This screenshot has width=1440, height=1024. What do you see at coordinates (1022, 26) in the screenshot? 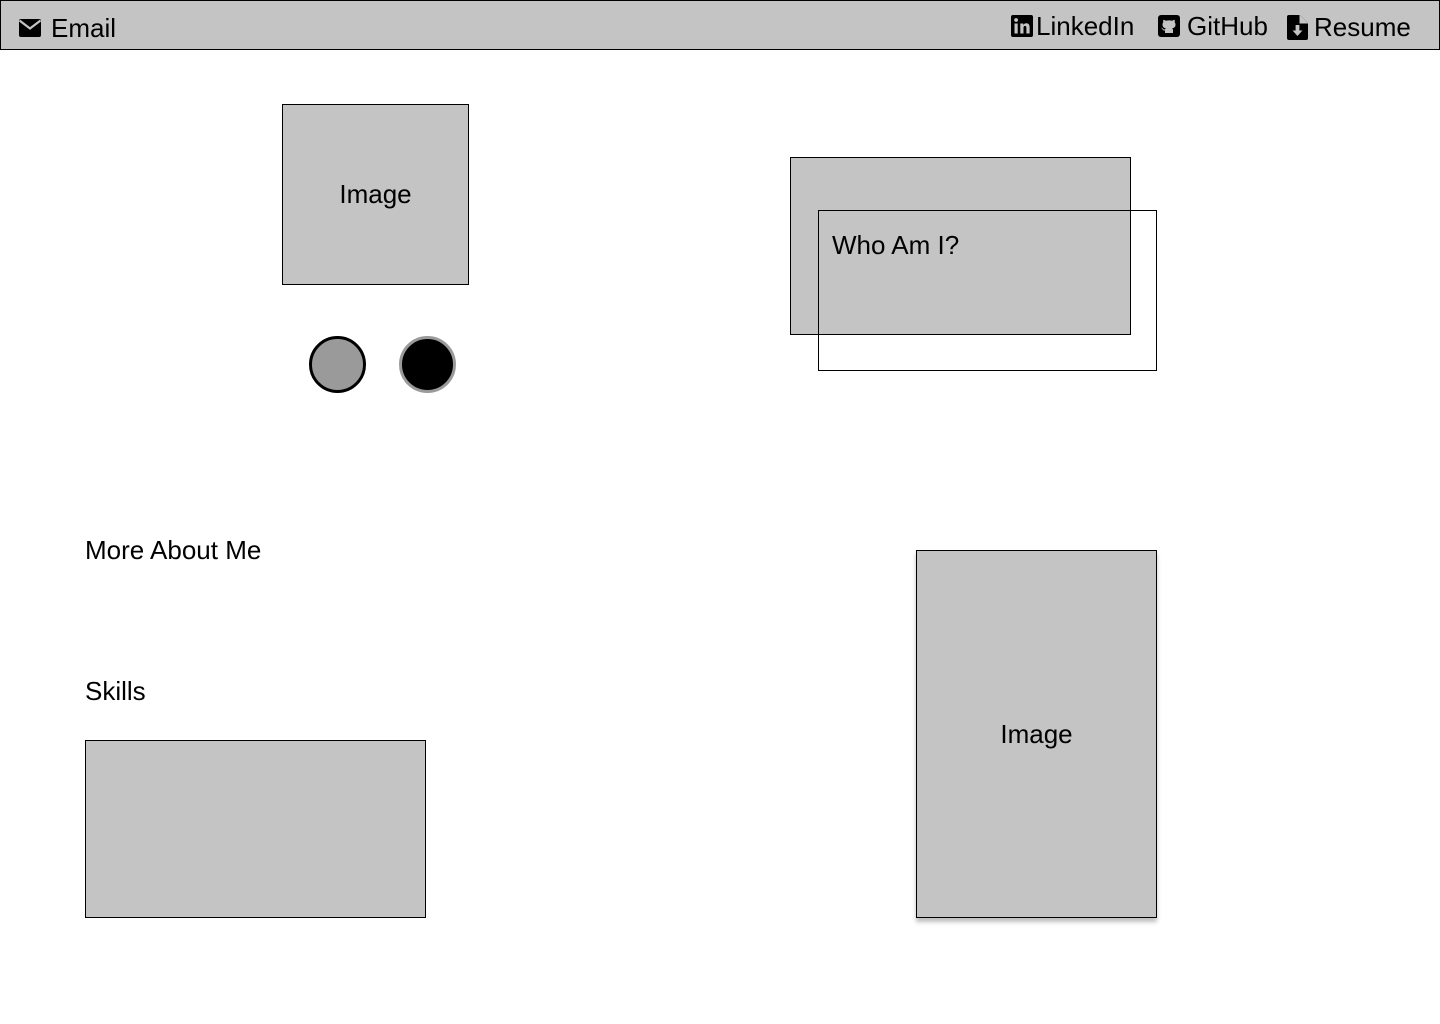
I see `linkedin-icon` at bounding box center [1022, 26].